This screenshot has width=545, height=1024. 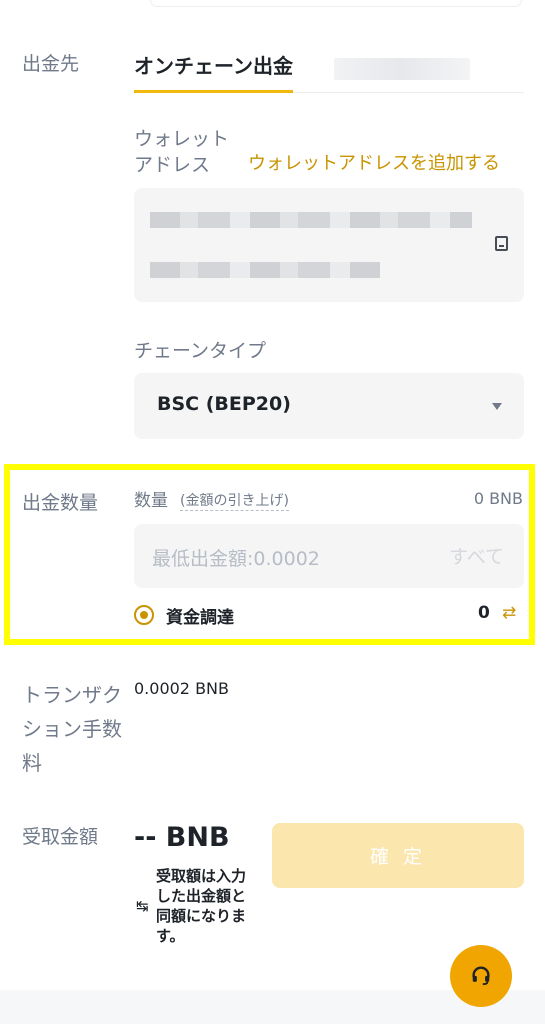 I want to click on swap-icon: ⇄, so click(x=509, y=613).